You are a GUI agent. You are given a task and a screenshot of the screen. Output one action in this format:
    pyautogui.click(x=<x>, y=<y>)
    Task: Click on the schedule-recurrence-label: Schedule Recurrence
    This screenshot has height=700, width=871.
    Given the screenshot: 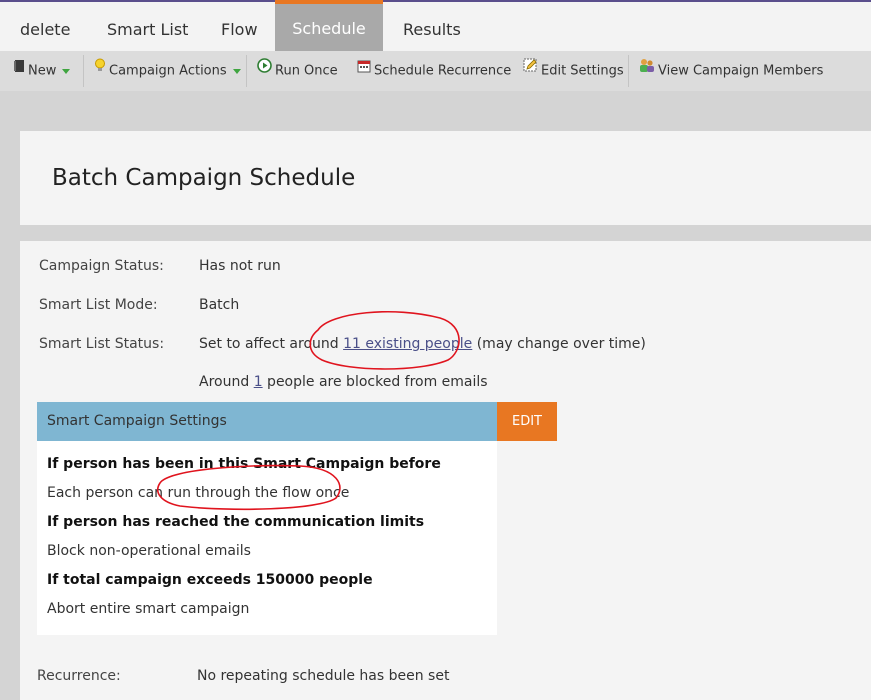 What is the action you would take?
    pyautogui.click(x=443, y=71)
    